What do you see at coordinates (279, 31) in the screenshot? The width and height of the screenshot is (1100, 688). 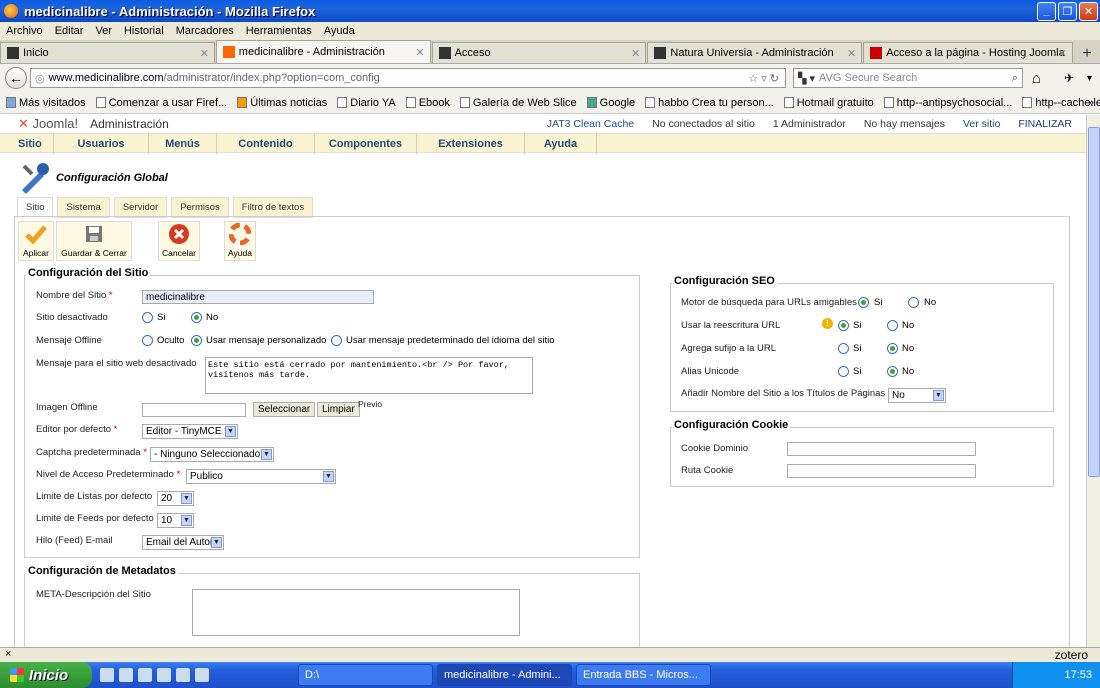 I see `menu-herramientas: Herramientas` at bounding box center [279, 31].